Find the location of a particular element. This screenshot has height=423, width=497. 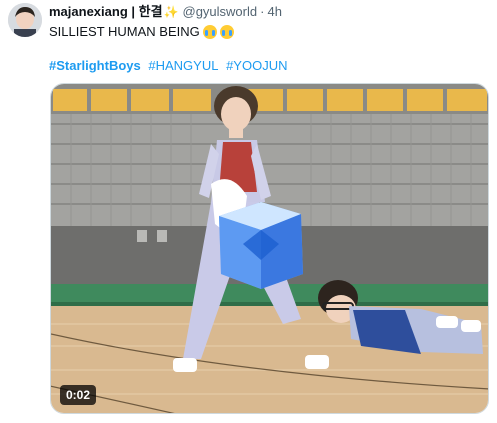

tweet-header: majanexiang | 한결 ✨ @gyulsworld · 4h is located at coordinates (165, 12).